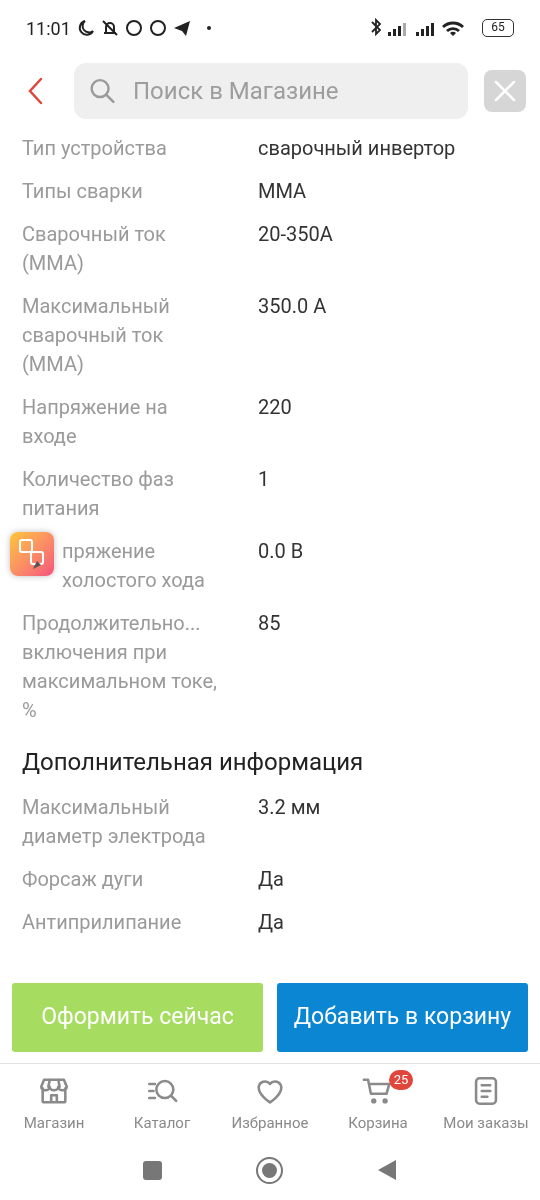 The image size is (540, 1200). Describe the element at coordinates (387, 1170) in the screenshot. I see `back-nav-icon` at that location.